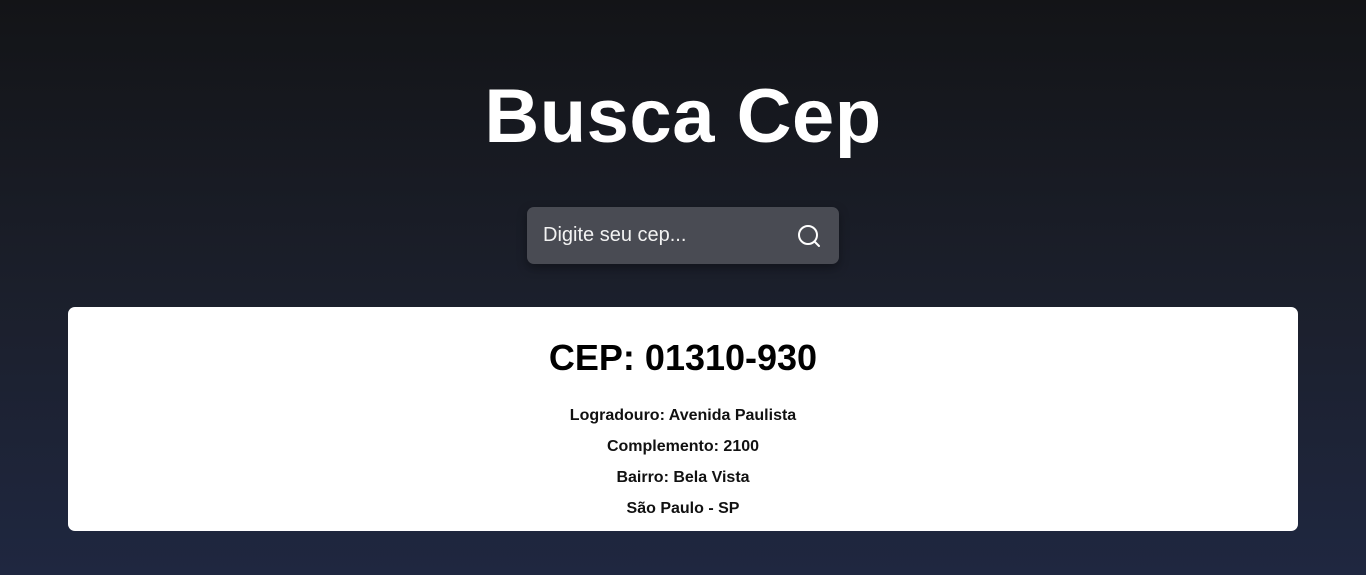  Describe the element at coordinates (683, 357) in the screenshot. I see `cep-heading: CEP: 01310-930` at that location.